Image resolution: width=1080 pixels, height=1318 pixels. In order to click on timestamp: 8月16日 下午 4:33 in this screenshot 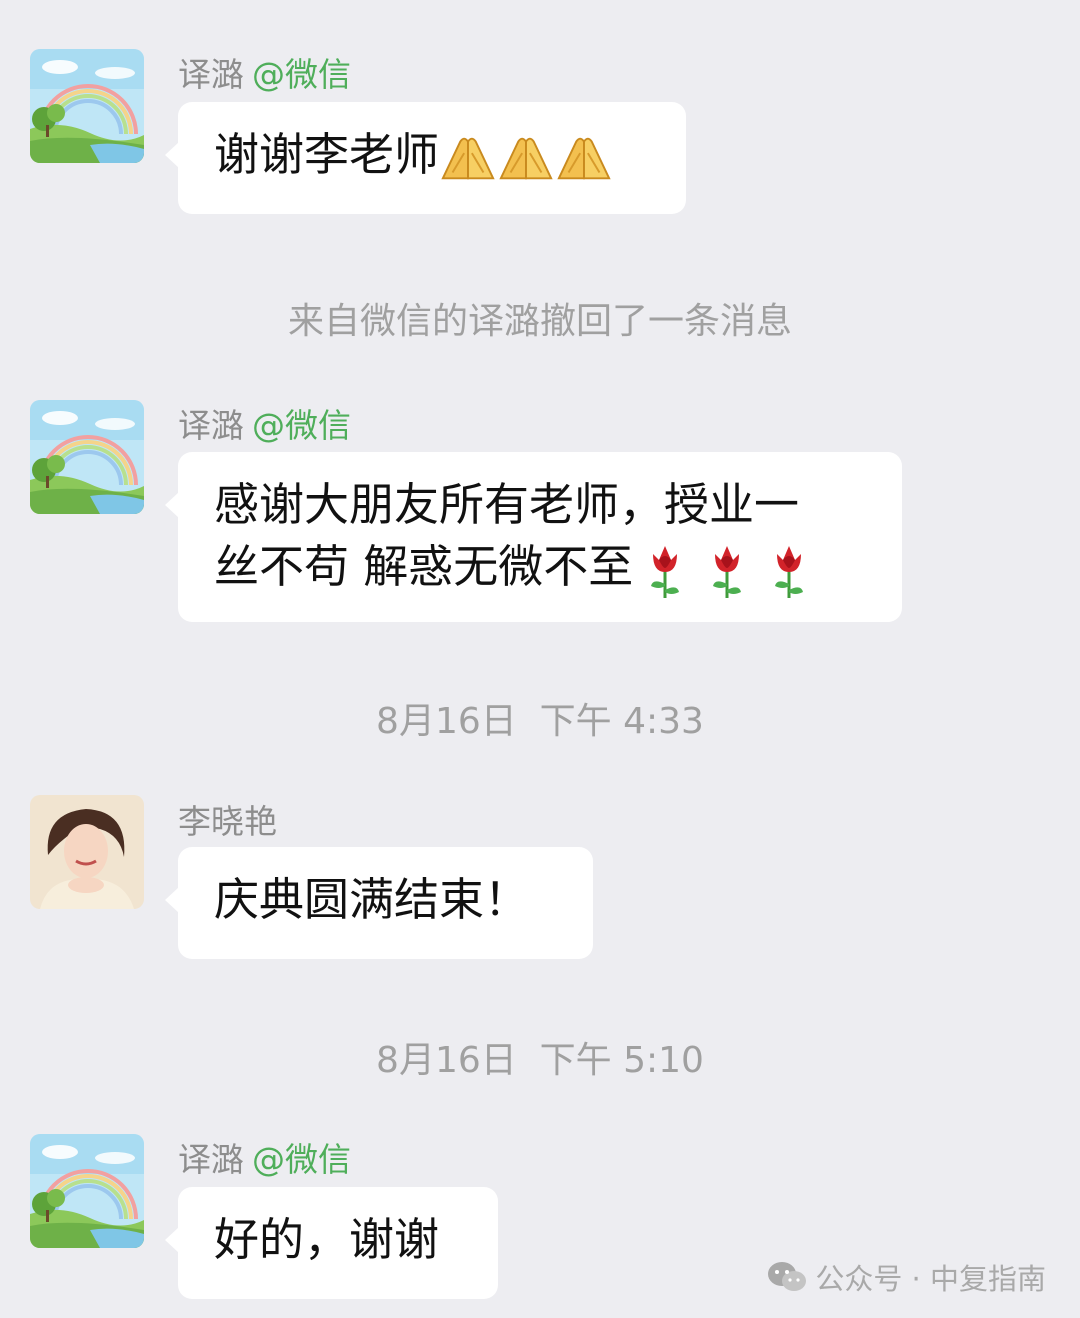, I will do `click(540, 721)`.